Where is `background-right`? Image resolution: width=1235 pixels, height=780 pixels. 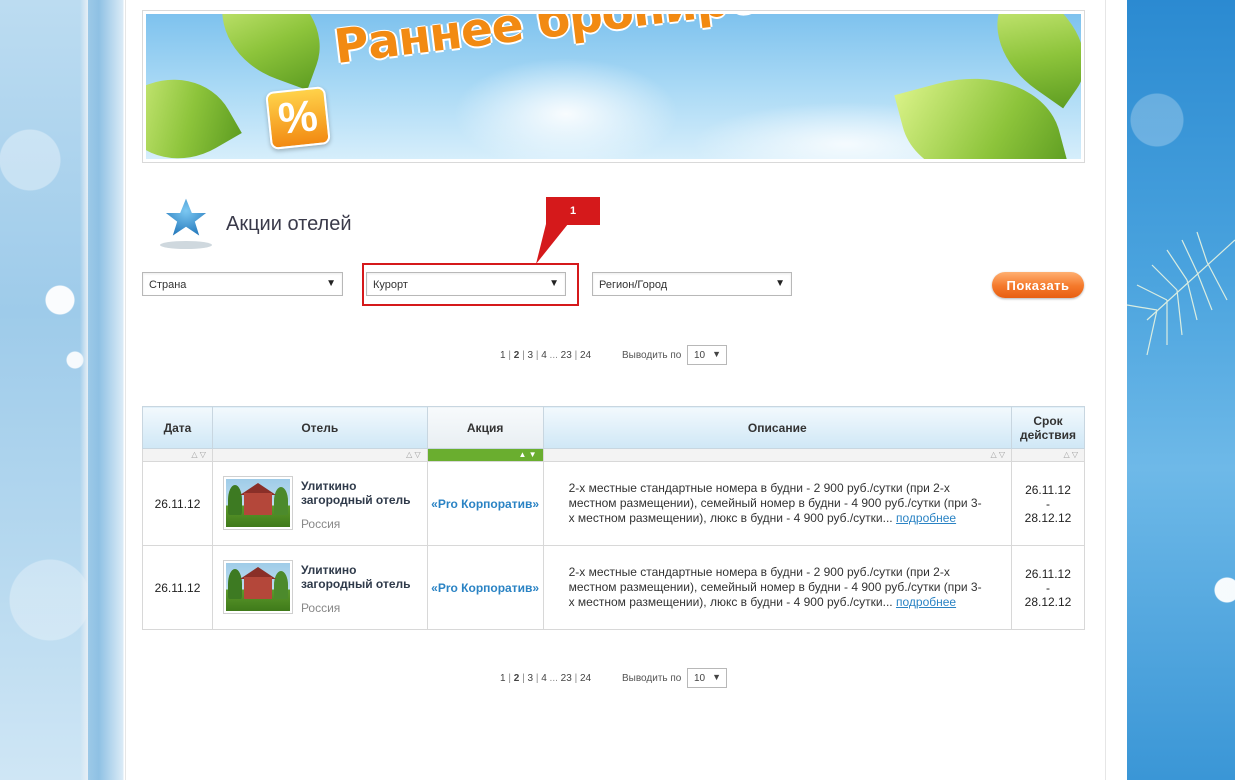 background-right is located at coordinates (1181, 390).